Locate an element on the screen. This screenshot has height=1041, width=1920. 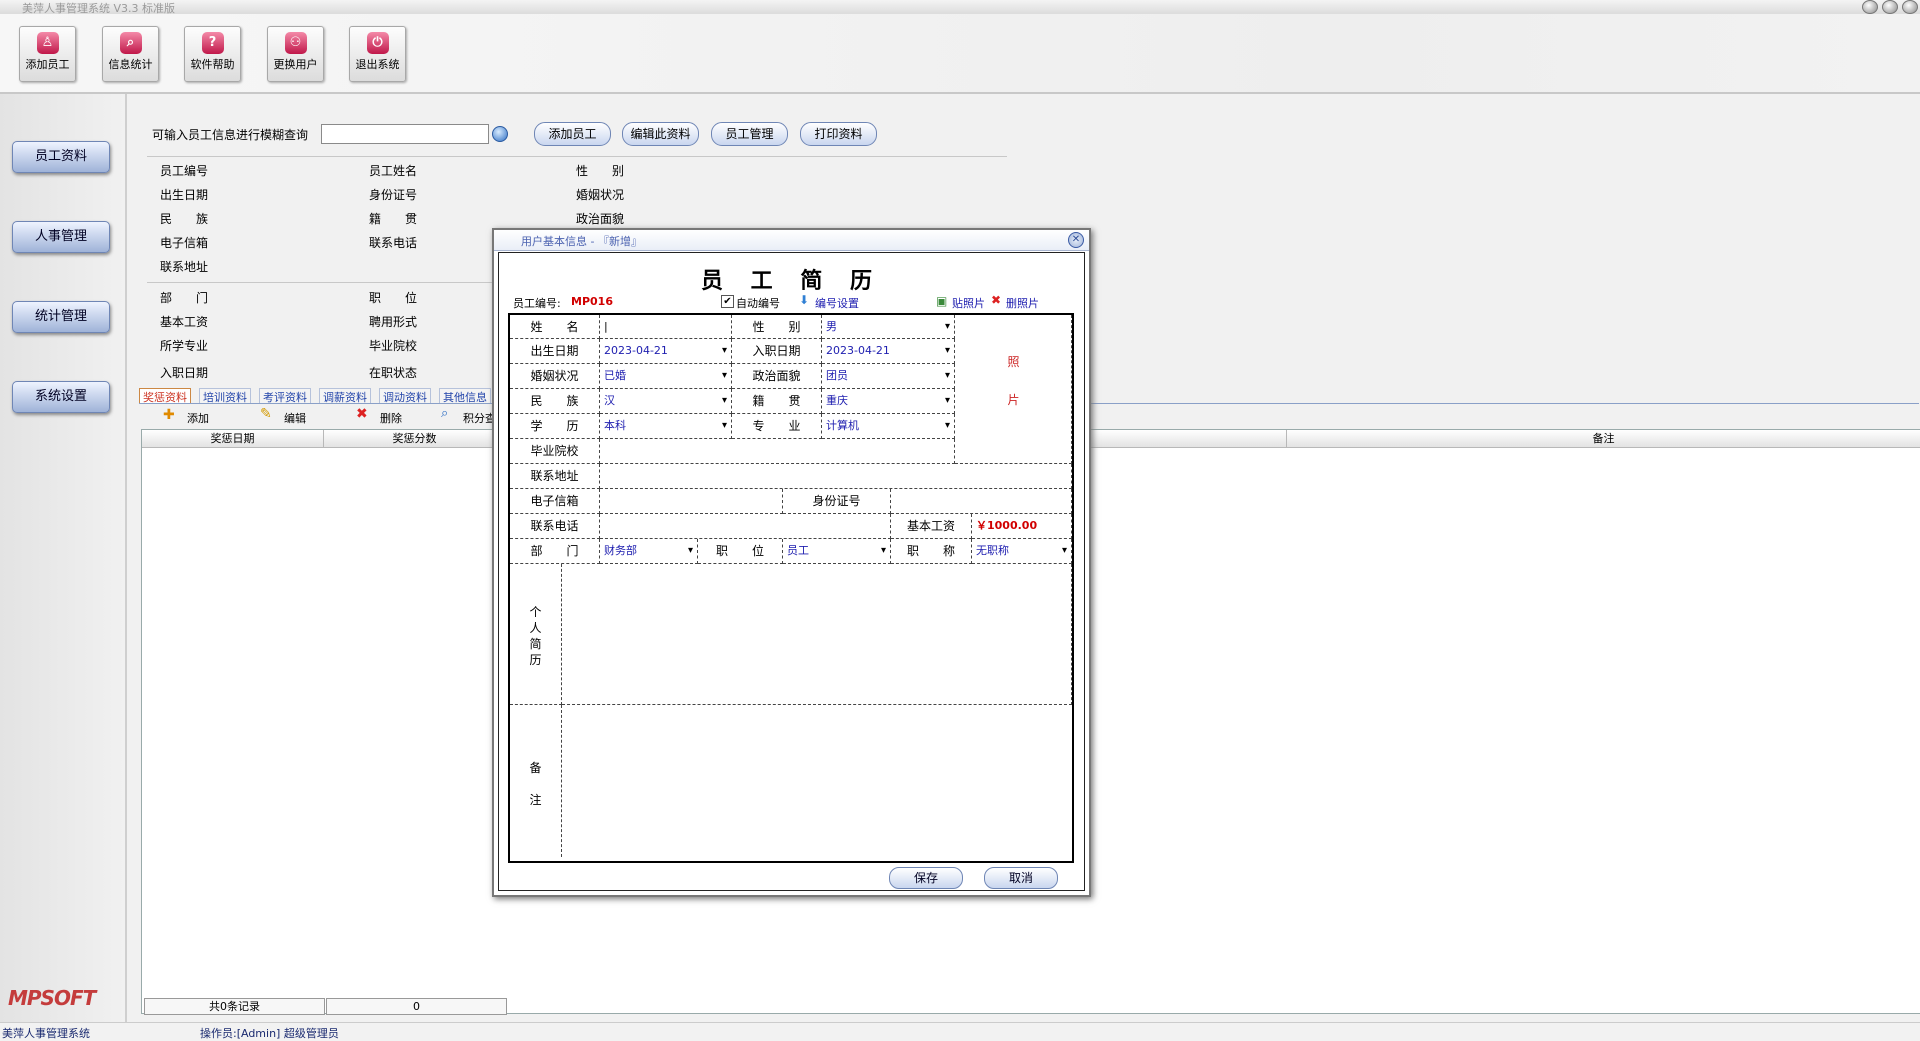
hire-date-picker: 2023-04-21 is located at coordinates (888, 351).